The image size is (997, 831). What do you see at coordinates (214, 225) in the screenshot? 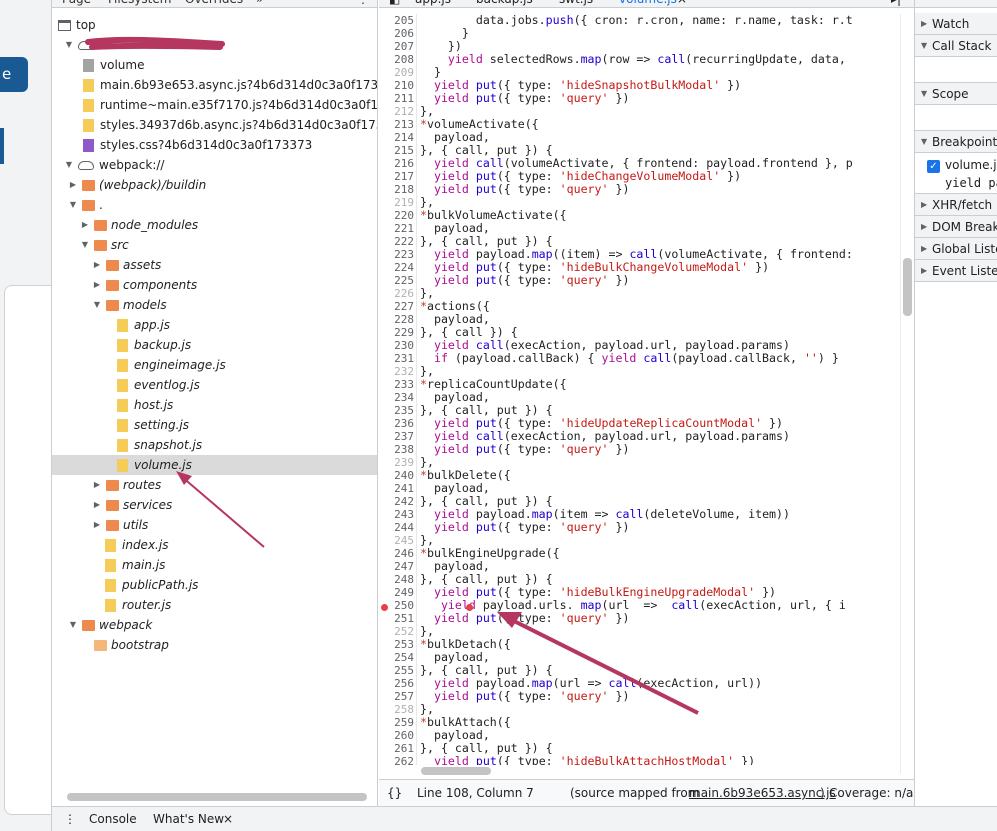
I see `tree-item: ▶ node_modules` at bounding box center [214, 225].